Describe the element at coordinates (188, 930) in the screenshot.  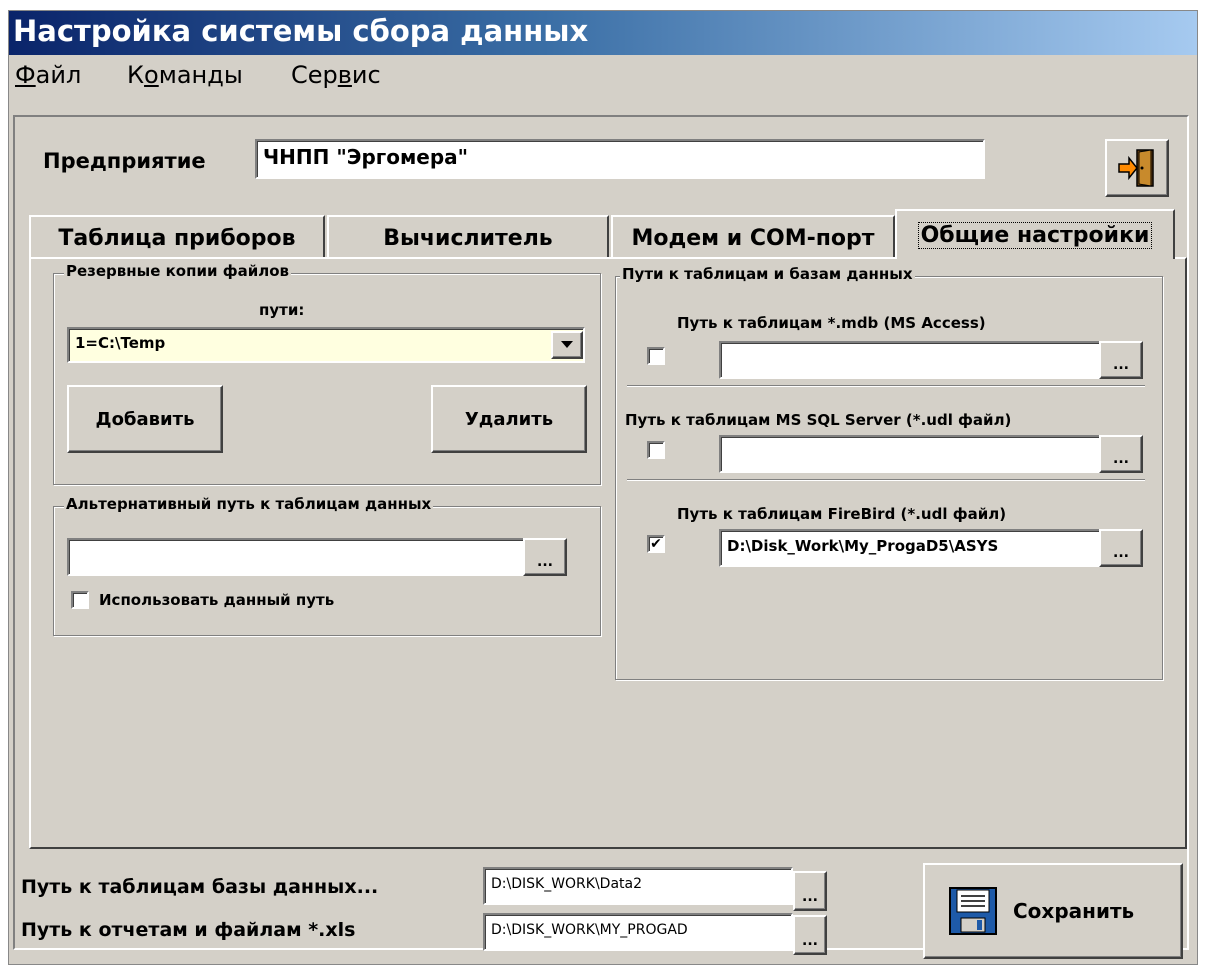
I see `reports-path-label: Путь к отчетам и файлам *.xls` at that location.